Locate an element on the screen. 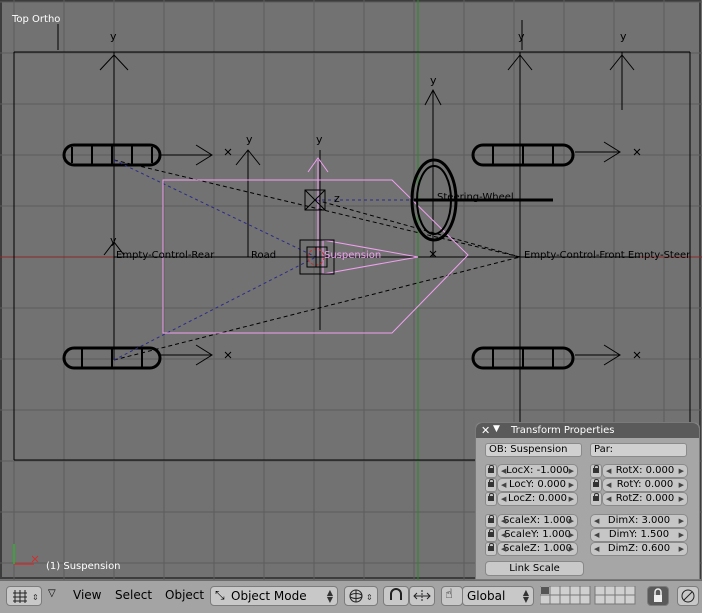 The height and width of the screenshot is (613, 702). mode-dropdown: ⤡ Object Mode ▲ ▼ is located at coordinates (274, 596).